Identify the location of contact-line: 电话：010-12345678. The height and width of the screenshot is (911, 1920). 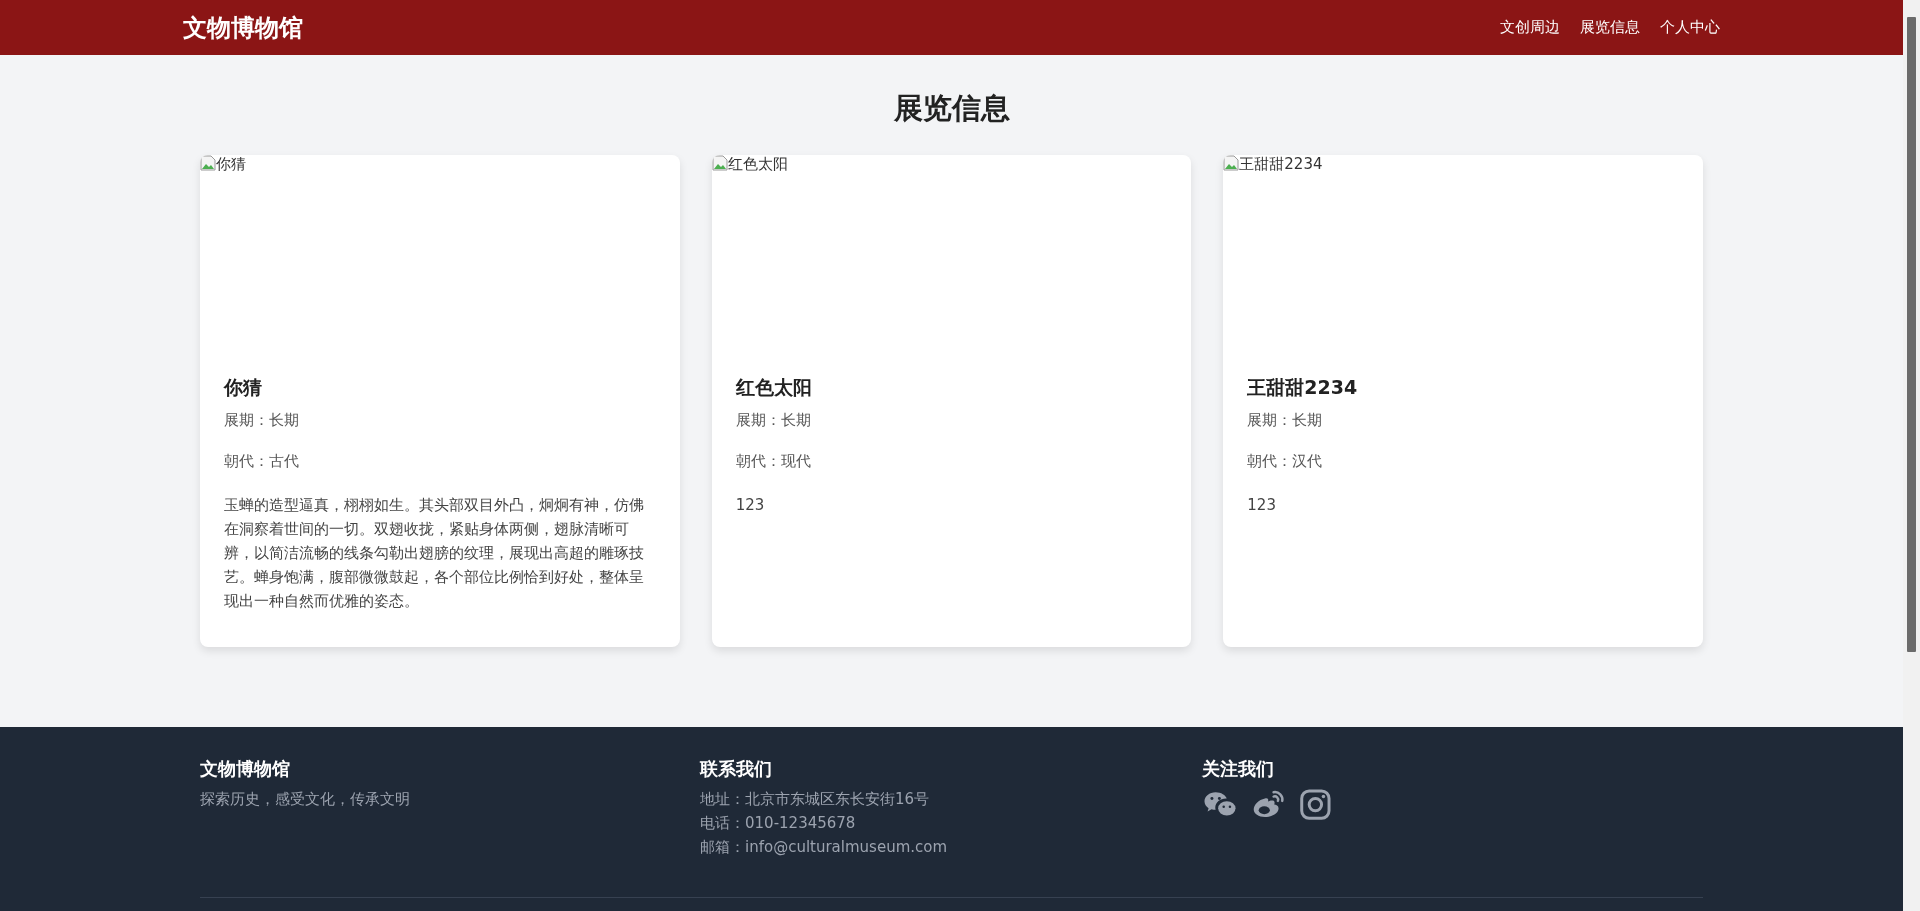
(778, 823).